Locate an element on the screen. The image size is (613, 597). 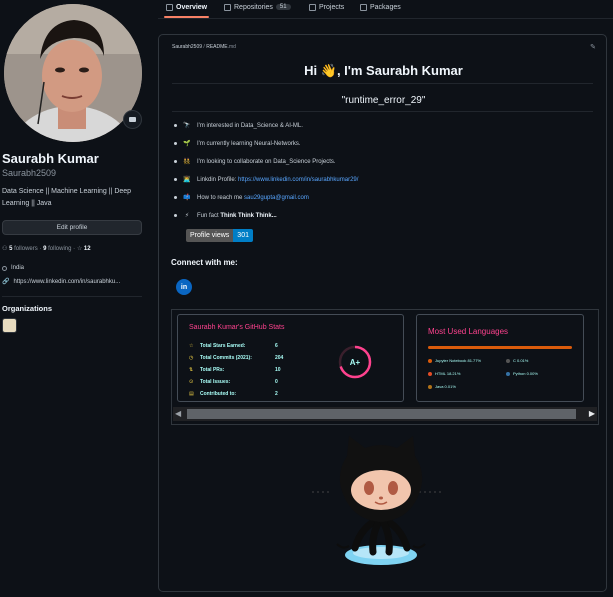
follow-stats: ⚇ 5 followers · 9 following · ☆ 12 is located at coordinates (46, 249).